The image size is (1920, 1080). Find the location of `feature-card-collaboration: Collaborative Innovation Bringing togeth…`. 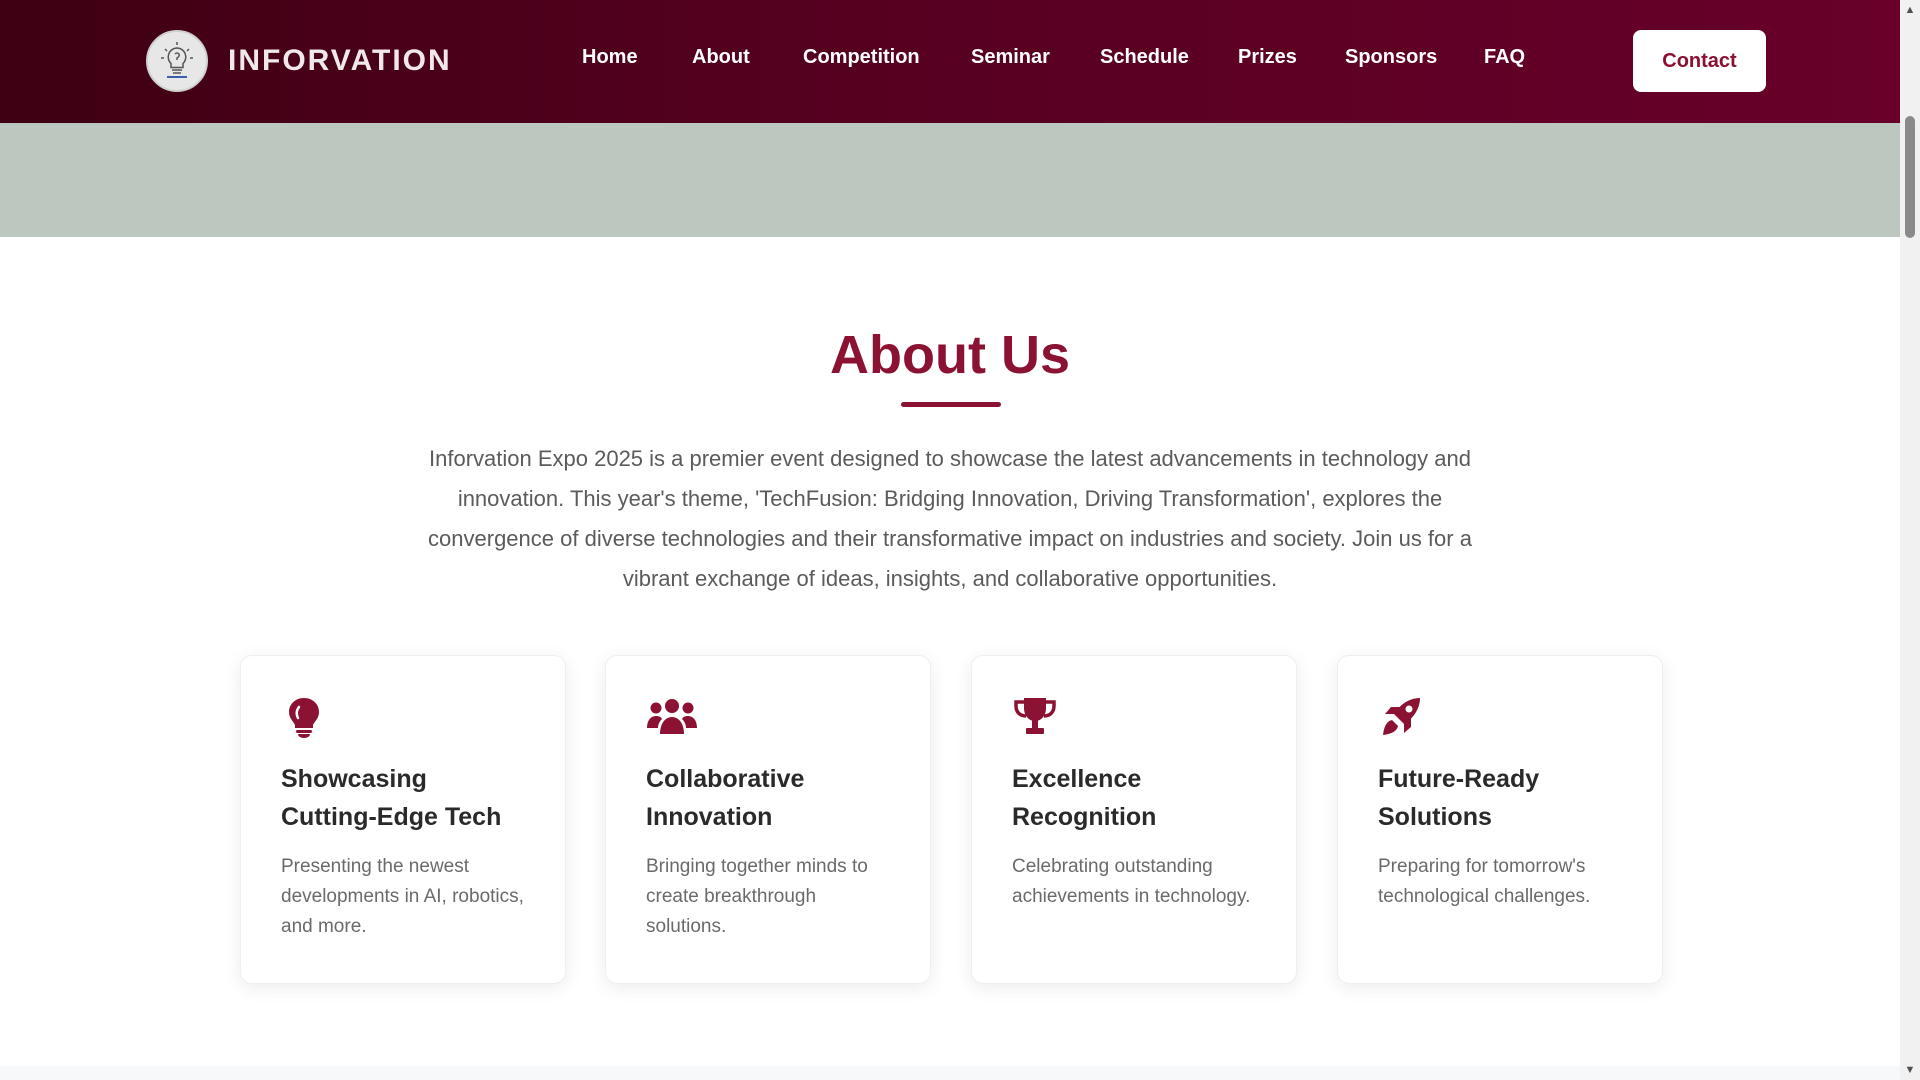

feature-card-collaboration: Collaborative Innovation Bringing togeth… is located at coordinates (768, 819).